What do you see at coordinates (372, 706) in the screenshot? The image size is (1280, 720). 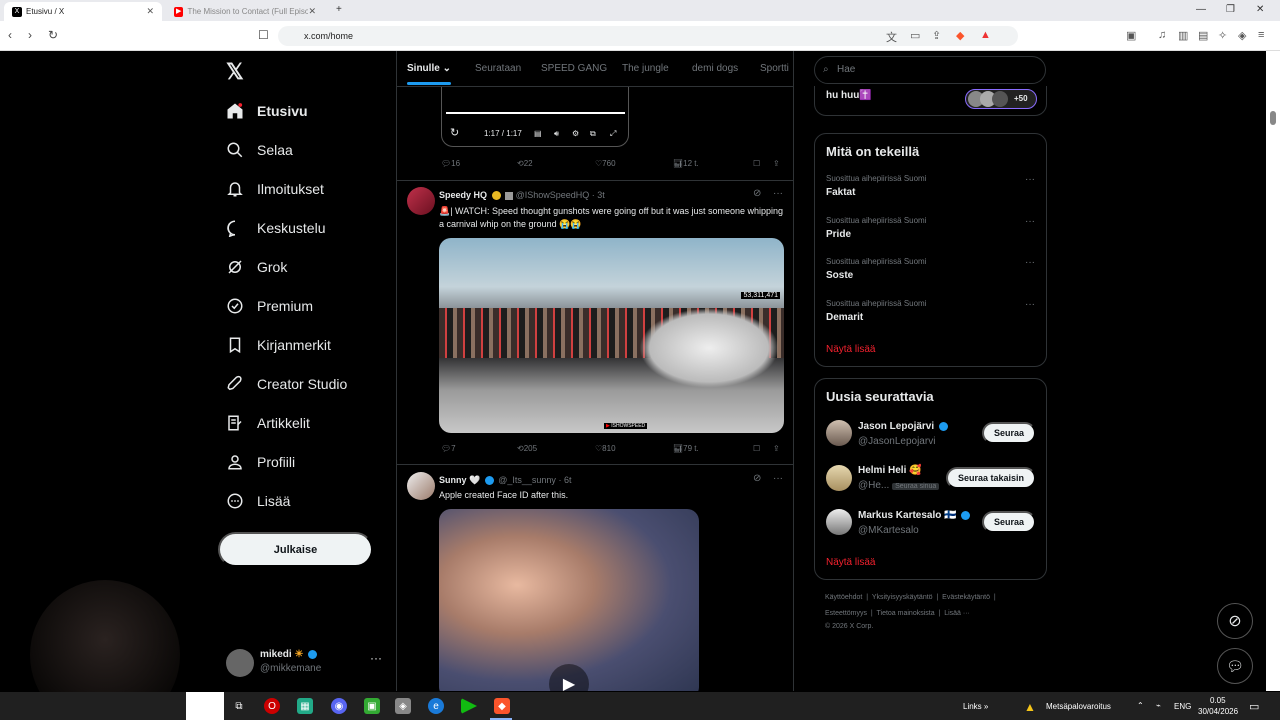 I see `app-icon: ▣` at bounding box center [372, 706].